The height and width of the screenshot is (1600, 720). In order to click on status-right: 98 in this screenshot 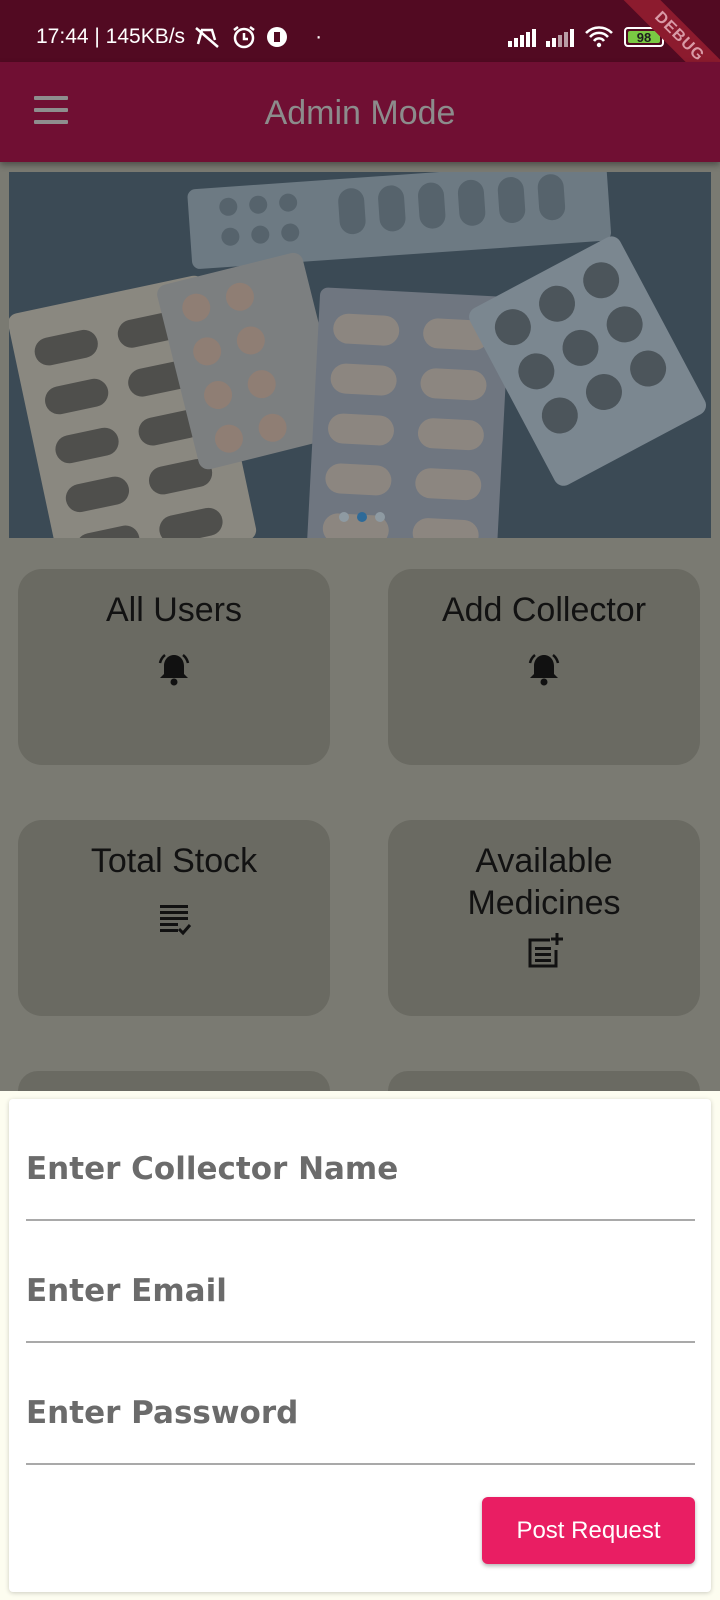, I will do `click(588, 37)`.